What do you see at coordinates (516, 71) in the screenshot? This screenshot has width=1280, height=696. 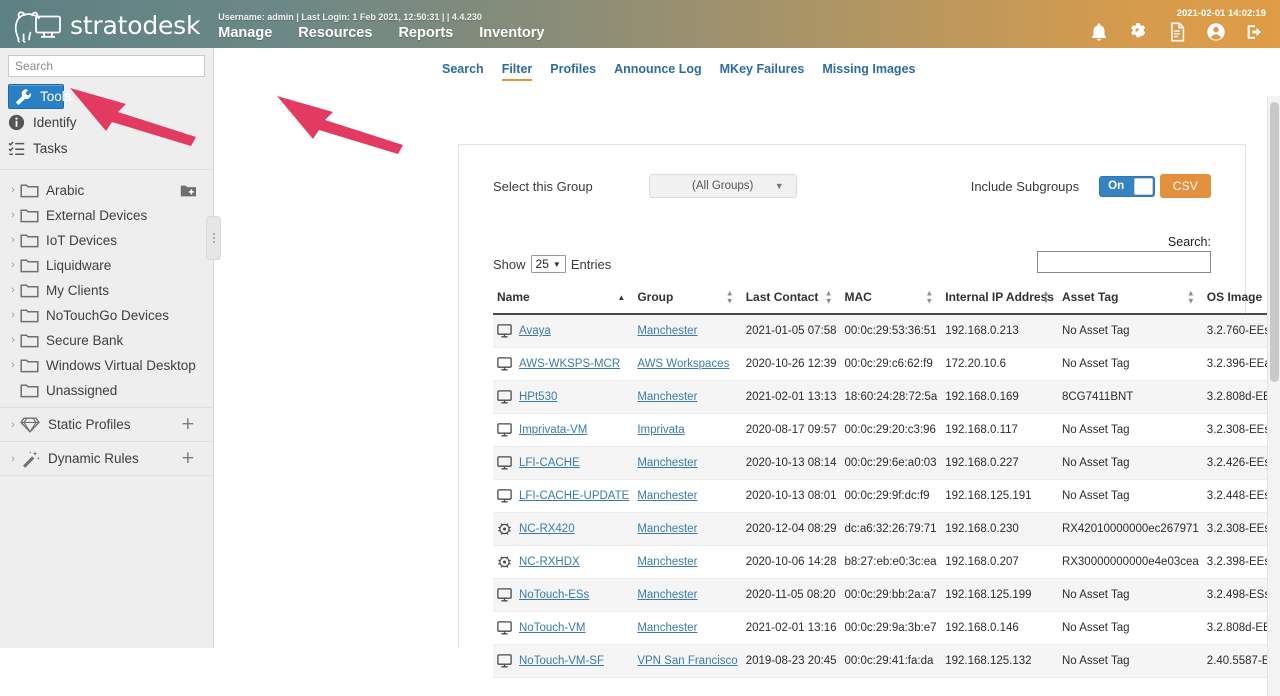 I see `tab-filter: Filter` at bounding box center [516, 71].